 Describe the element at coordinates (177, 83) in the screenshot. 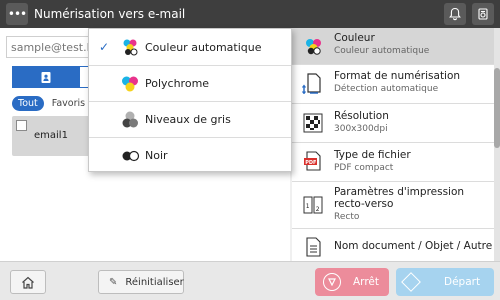

I see `dropdown-item-label: Polychrome` at that location.